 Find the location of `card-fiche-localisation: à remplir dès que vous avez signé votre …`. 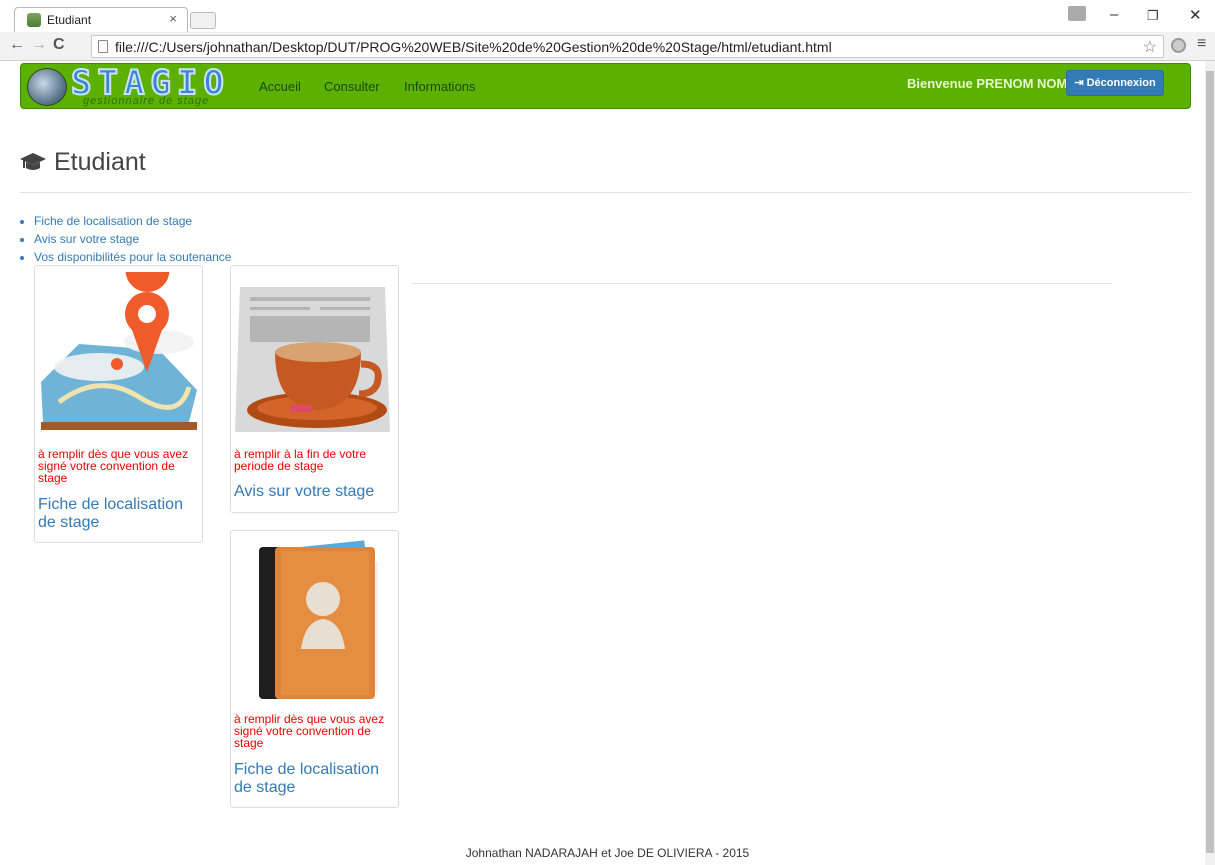

card-fiche-localisation: à remplir dès que vous avez signé votre … is located at coordinates (118, 395).